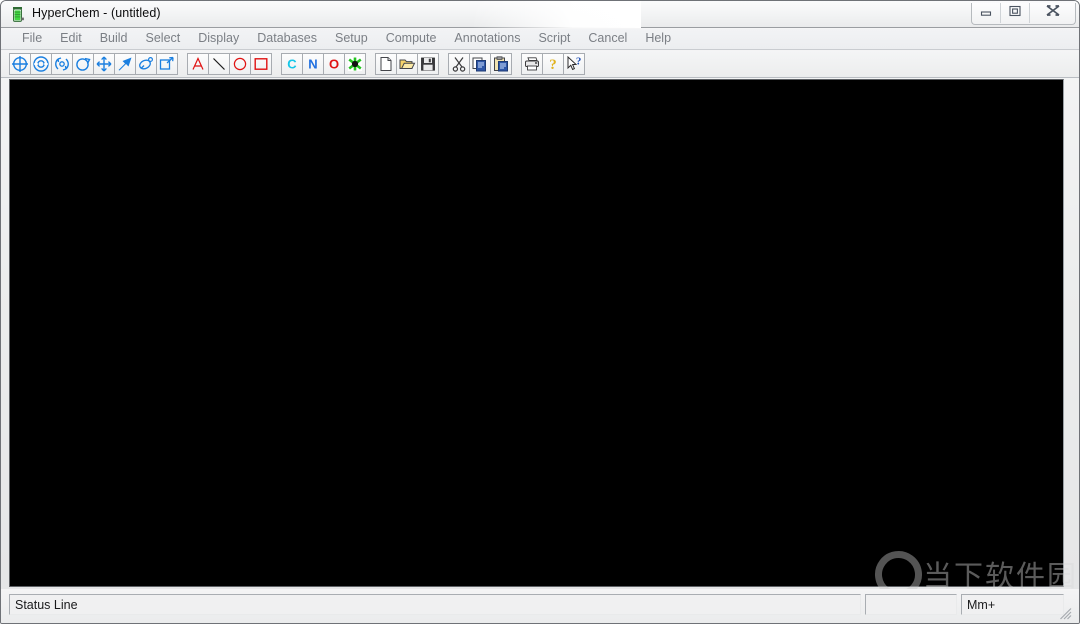 The width and height of the screenshot is (1080, 624). I want to click on menu-item-compute: Compute, so click(411, 39).